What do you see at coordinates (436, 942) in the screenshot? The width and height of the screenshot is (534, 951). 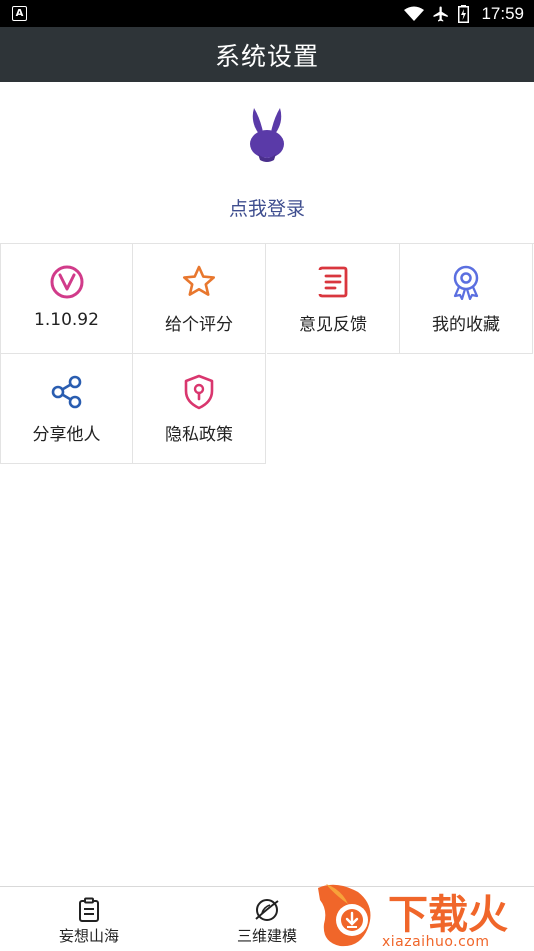 I see `watermark-domain: xiazaihuo.com` at bounding box center [436, 942].